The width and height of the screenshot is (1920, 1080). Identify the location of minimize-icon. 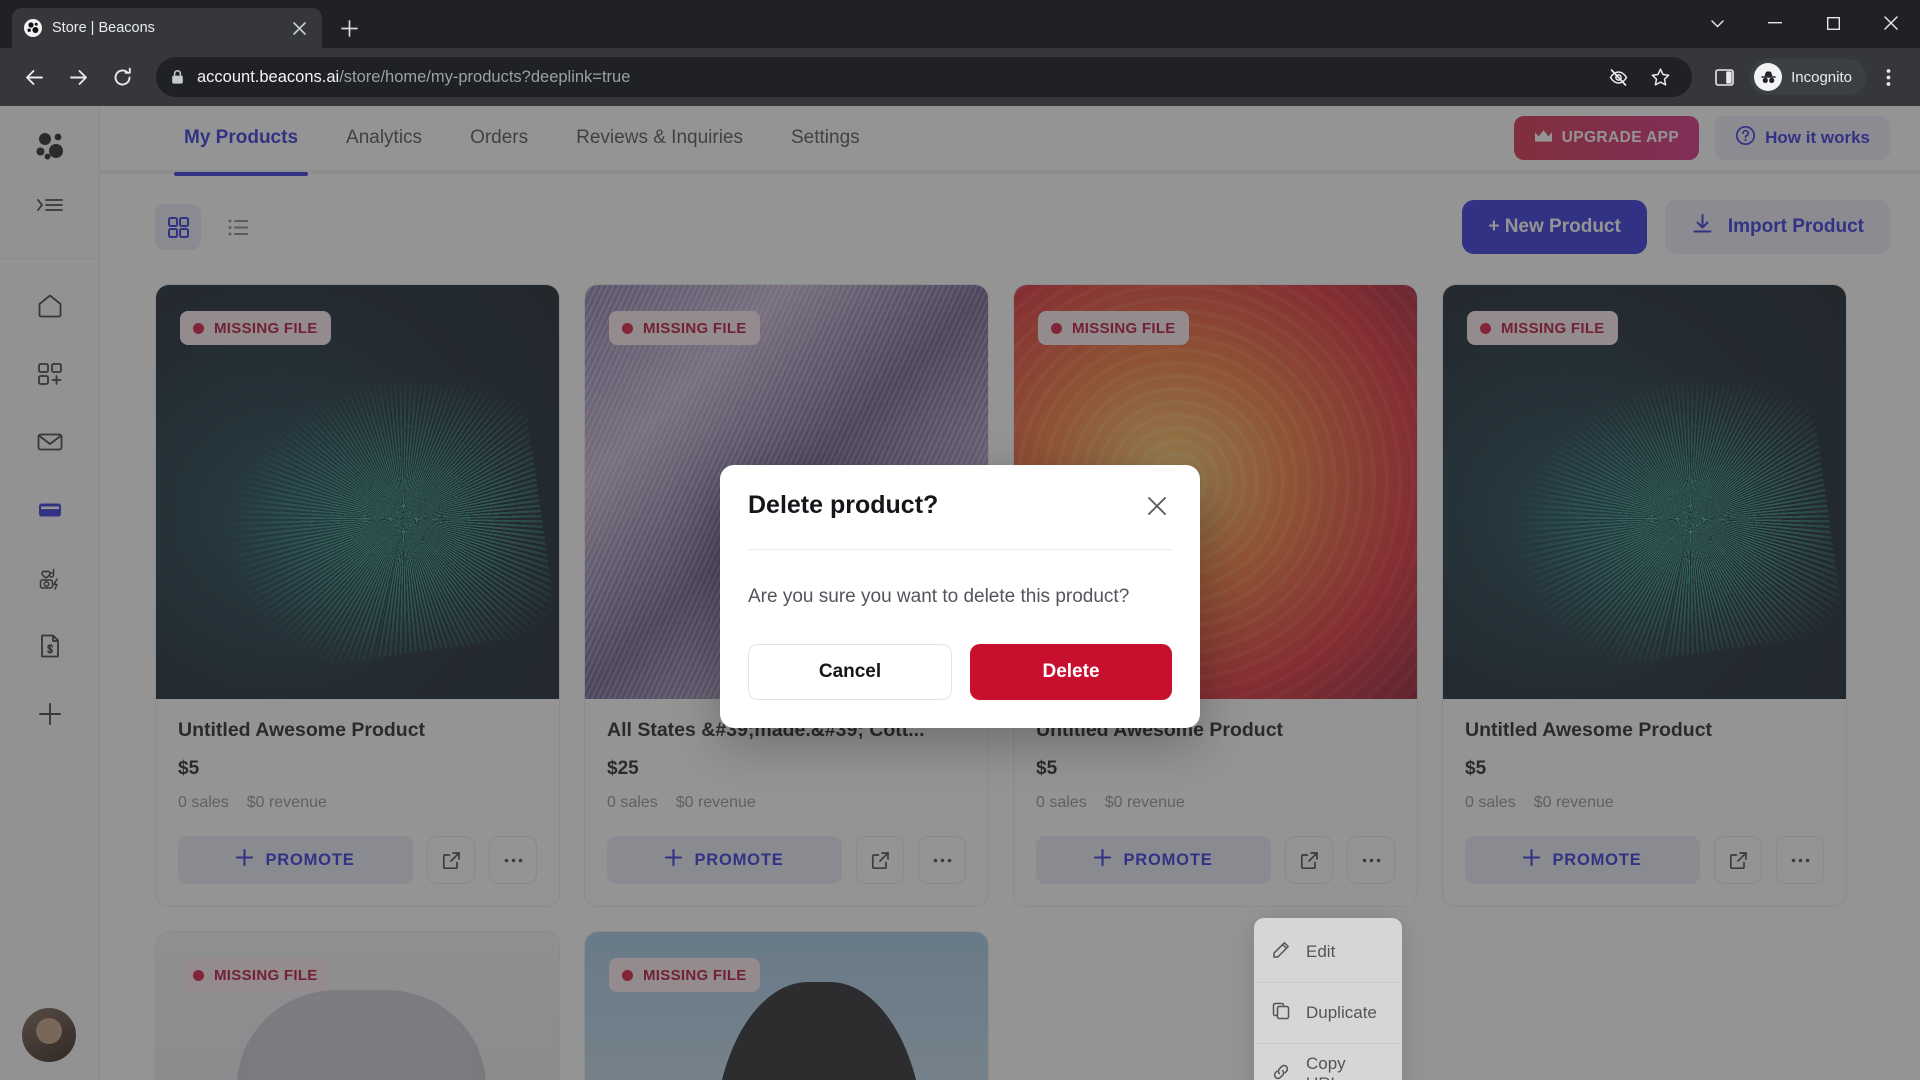
(1775, 23).